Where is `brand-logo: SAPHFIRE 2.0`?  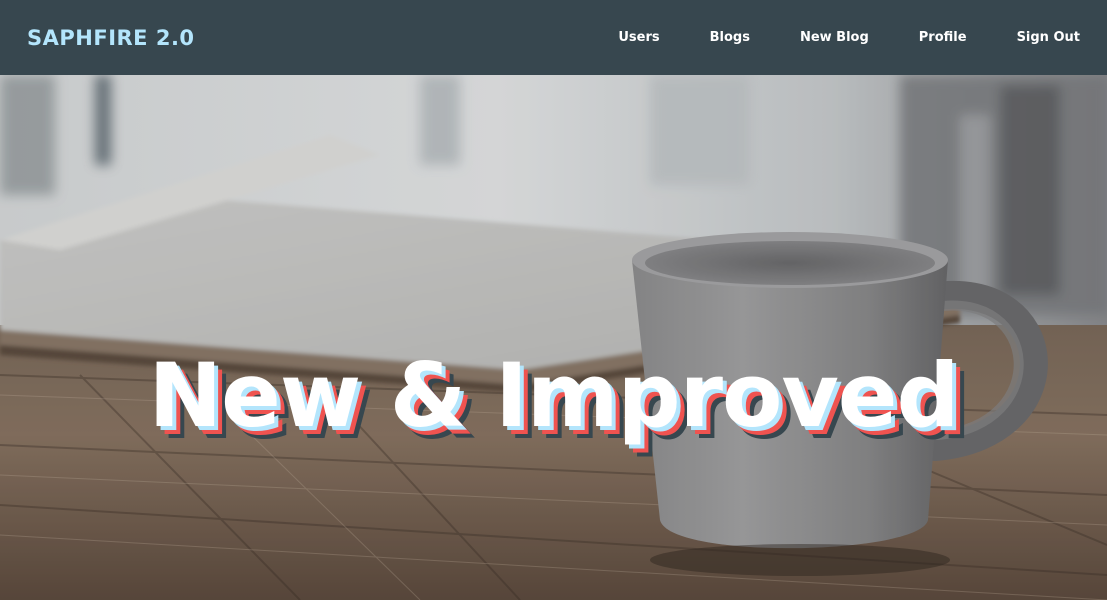 brand-logo: SAPHFIRE 2.0 is located at coordinates (111, 38).